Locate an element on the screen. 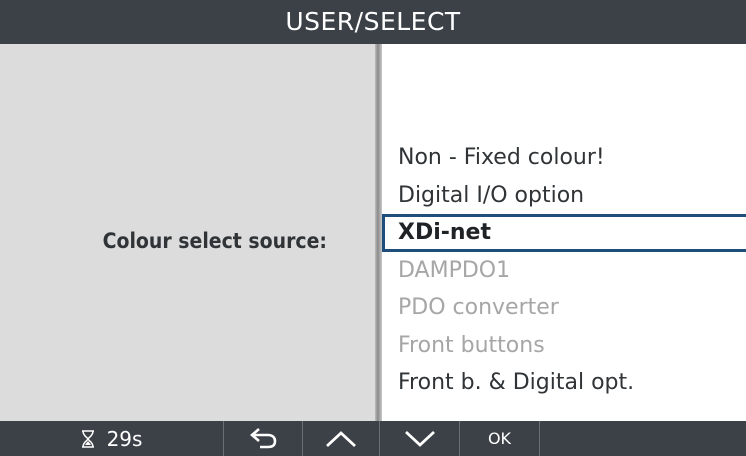 The height and width of the screenshot is (456, 746). ok-button: OK is located at coordinates (500, 438).